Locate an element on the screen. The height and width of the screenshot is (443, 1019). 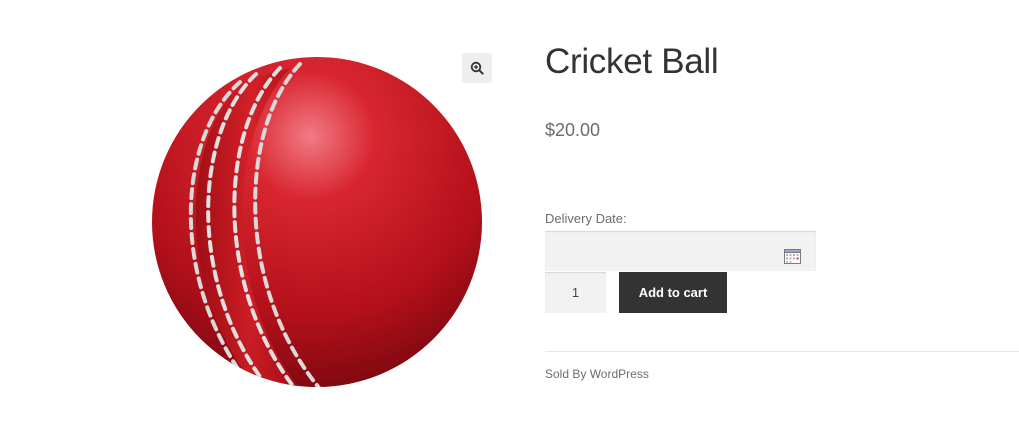
delivery-date-input is located at coordinates (680, 251).